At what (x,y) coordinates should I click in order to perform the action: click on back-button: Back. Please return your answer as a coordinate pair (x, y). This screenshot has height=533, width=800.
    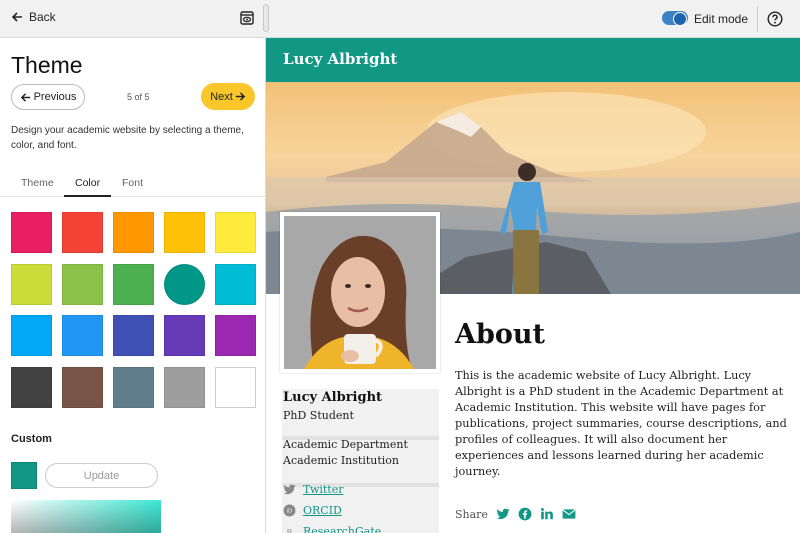
    Looking at the image, I should click on (33, 17).